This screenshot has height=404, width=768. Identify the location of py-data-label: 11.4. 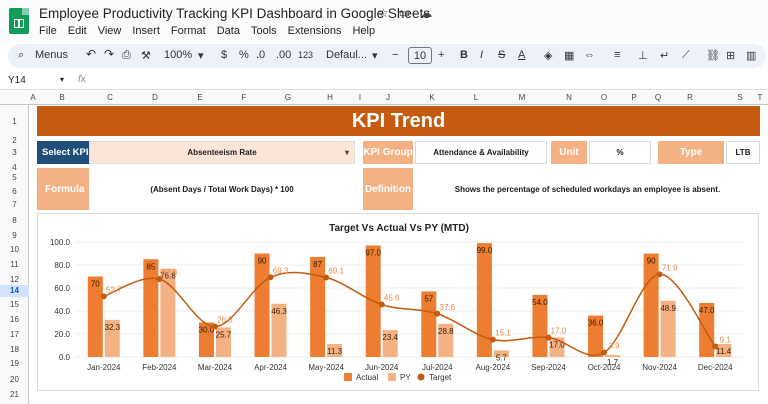
(724, 351).